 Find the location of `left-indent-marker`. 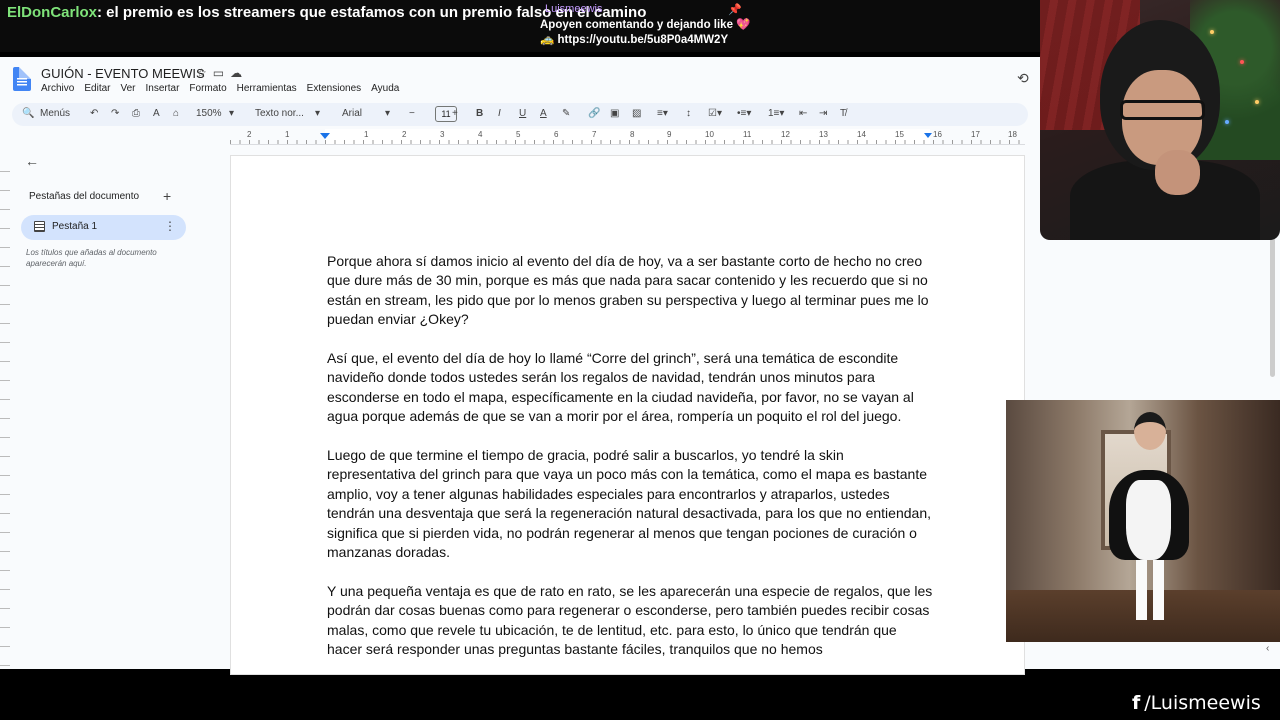

left-indent-marker is located at coordinates (325, 136).